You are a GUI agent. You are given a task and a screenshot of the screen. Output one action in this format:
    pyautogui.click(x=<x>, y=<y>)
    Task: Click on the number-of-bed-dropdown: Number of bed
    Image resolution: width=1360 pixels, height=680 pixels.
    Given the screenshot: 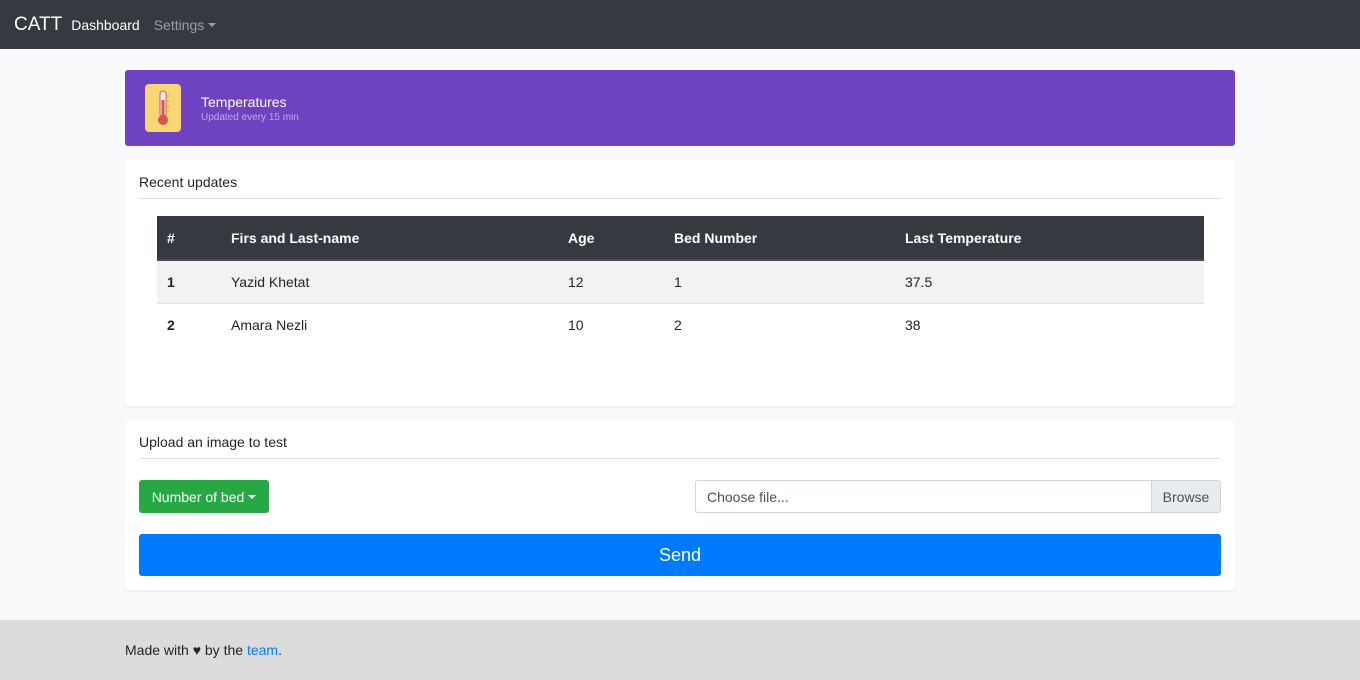 What is the action you would take?
    pyautogui.click(x=204, y=496)
    